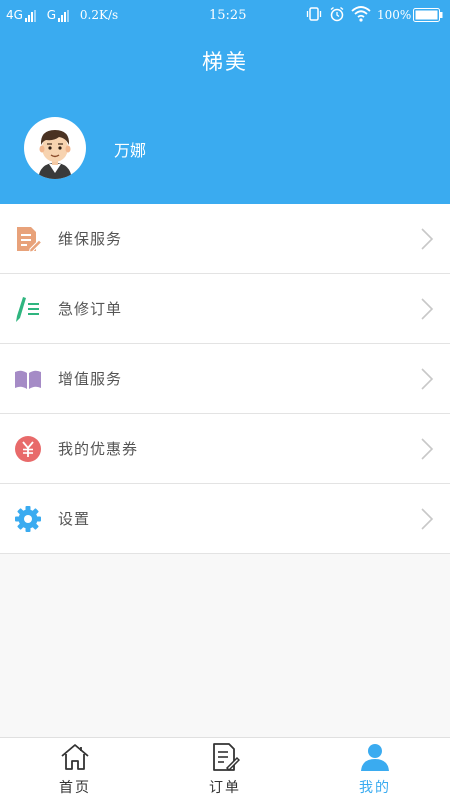 This screenshot has width=450, height=801. Describe the element at coordinates (314, 15) in the screenshot. I see `vibrate-icon` at that location.